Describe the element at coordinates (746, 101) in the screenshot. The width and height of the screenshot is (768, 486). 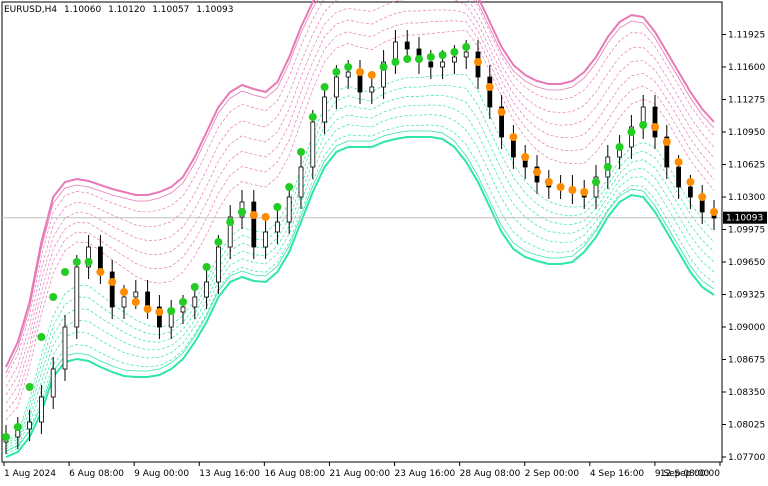
I see `y-tick-label: 1.11275` at that location.